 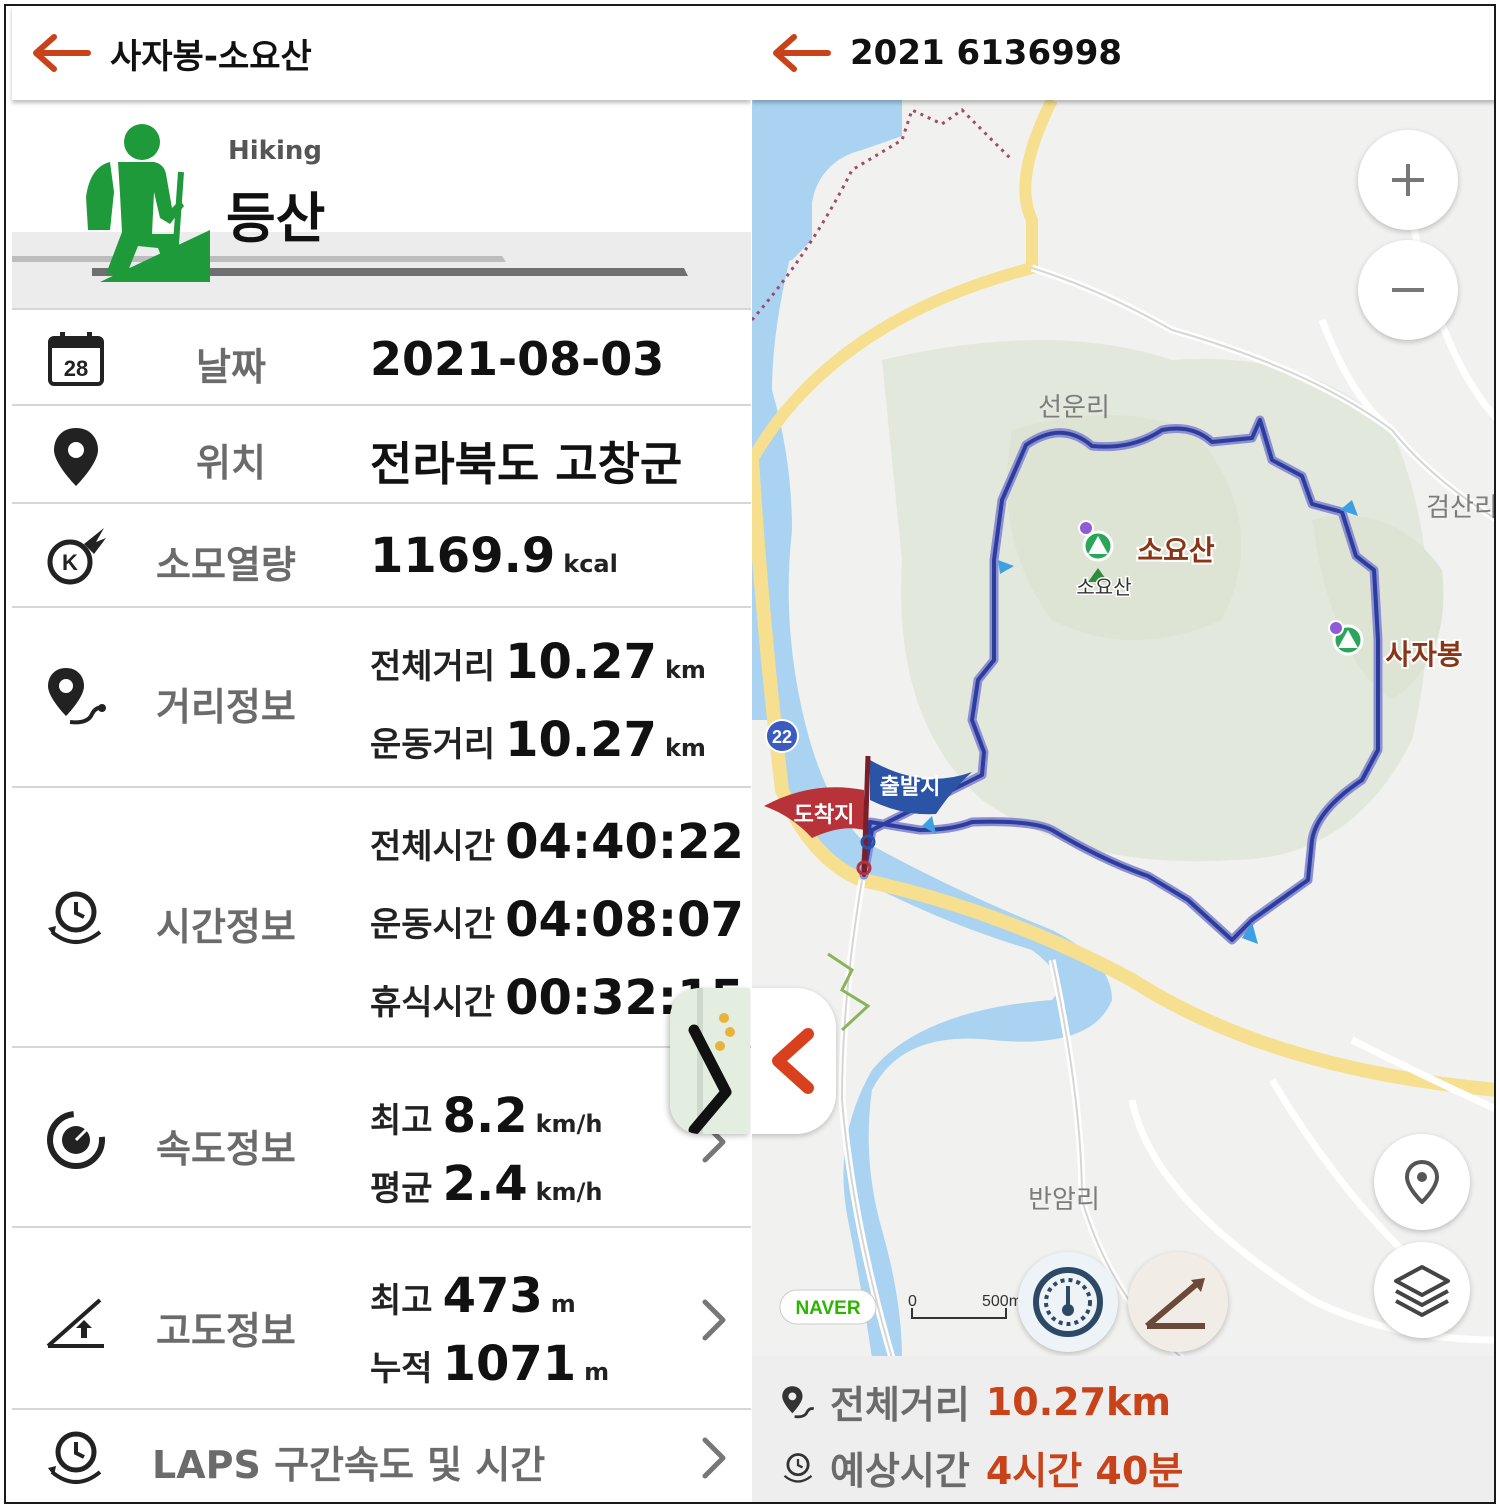 I want to click on max-speed-label: 최고, so click(x=401, y=1121).